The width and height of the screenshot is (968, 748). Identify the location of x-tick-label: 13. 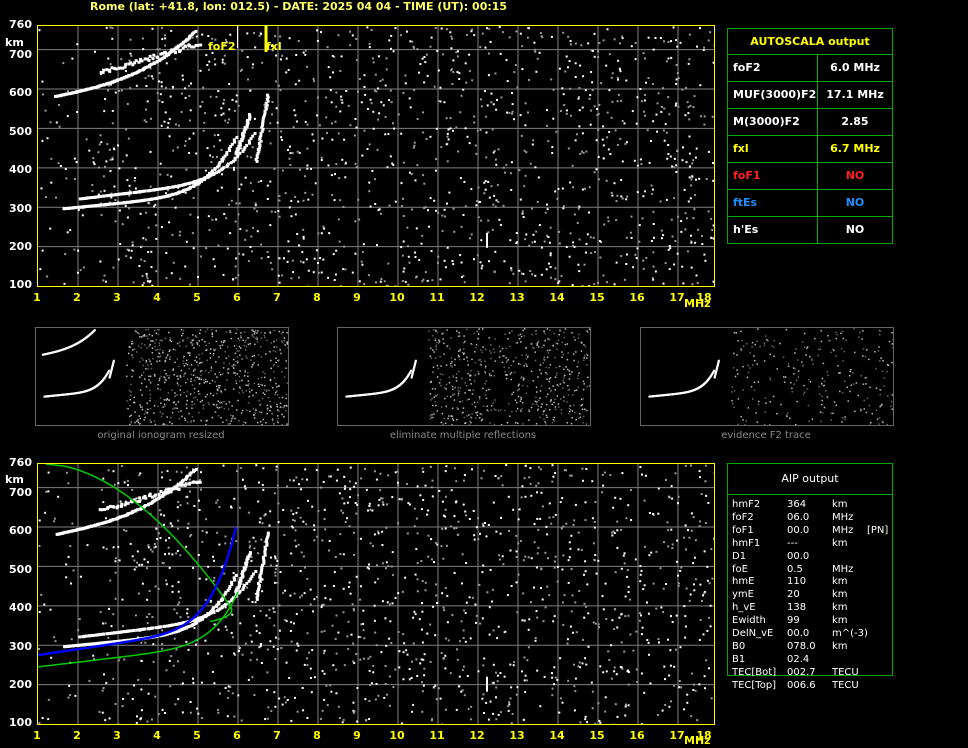
(517, 297).